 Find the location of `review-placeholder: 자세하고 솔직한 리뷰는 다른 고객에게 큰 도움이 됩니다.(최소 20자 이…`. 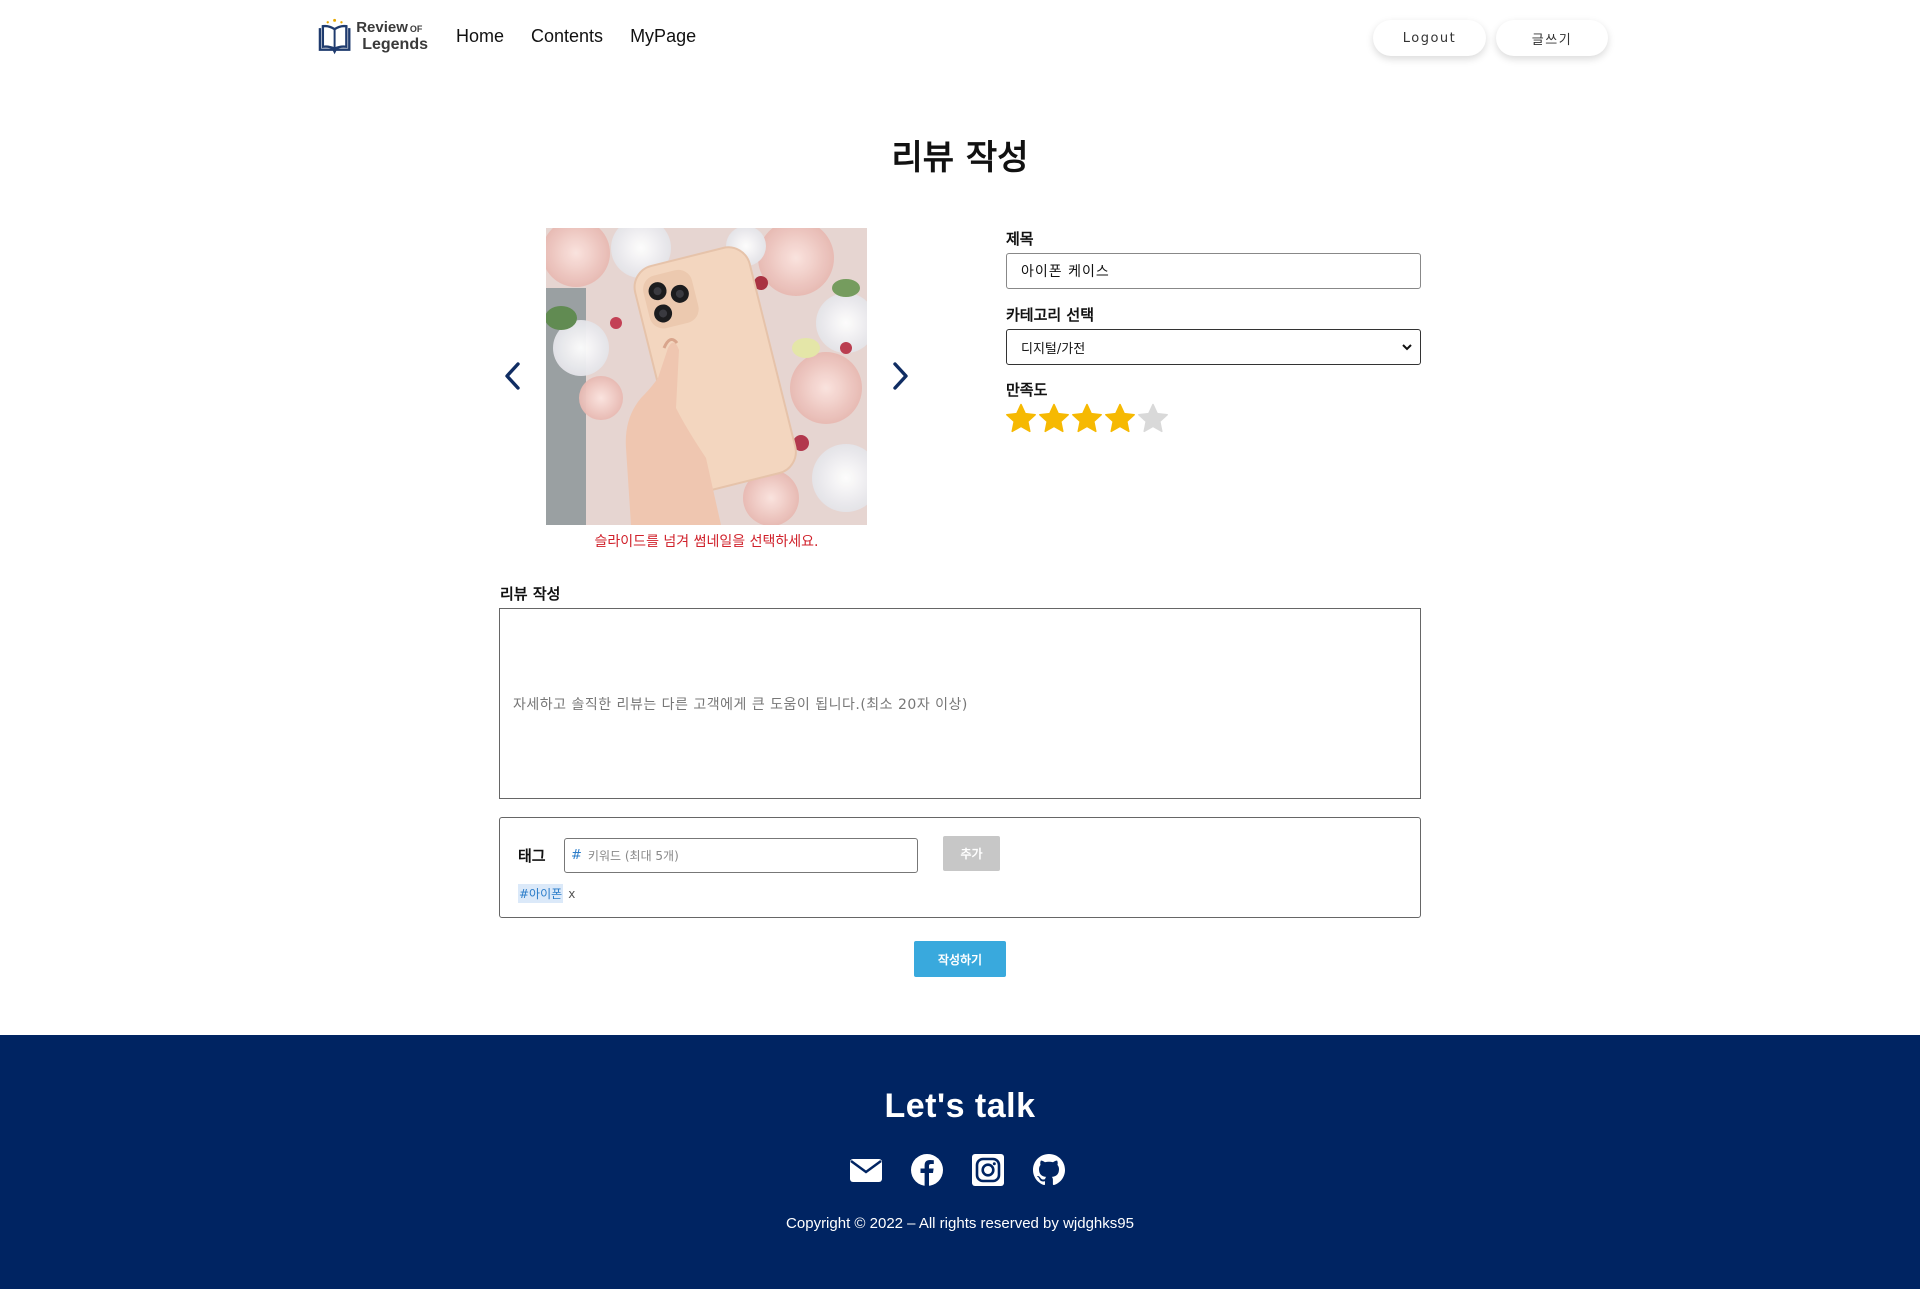

review-placeholder: 자세하고 솔직한 리뷰는 다른 고객에게 큰 도움이 됩니다.(최소 20자 이… is located at coordinates (740, 704).